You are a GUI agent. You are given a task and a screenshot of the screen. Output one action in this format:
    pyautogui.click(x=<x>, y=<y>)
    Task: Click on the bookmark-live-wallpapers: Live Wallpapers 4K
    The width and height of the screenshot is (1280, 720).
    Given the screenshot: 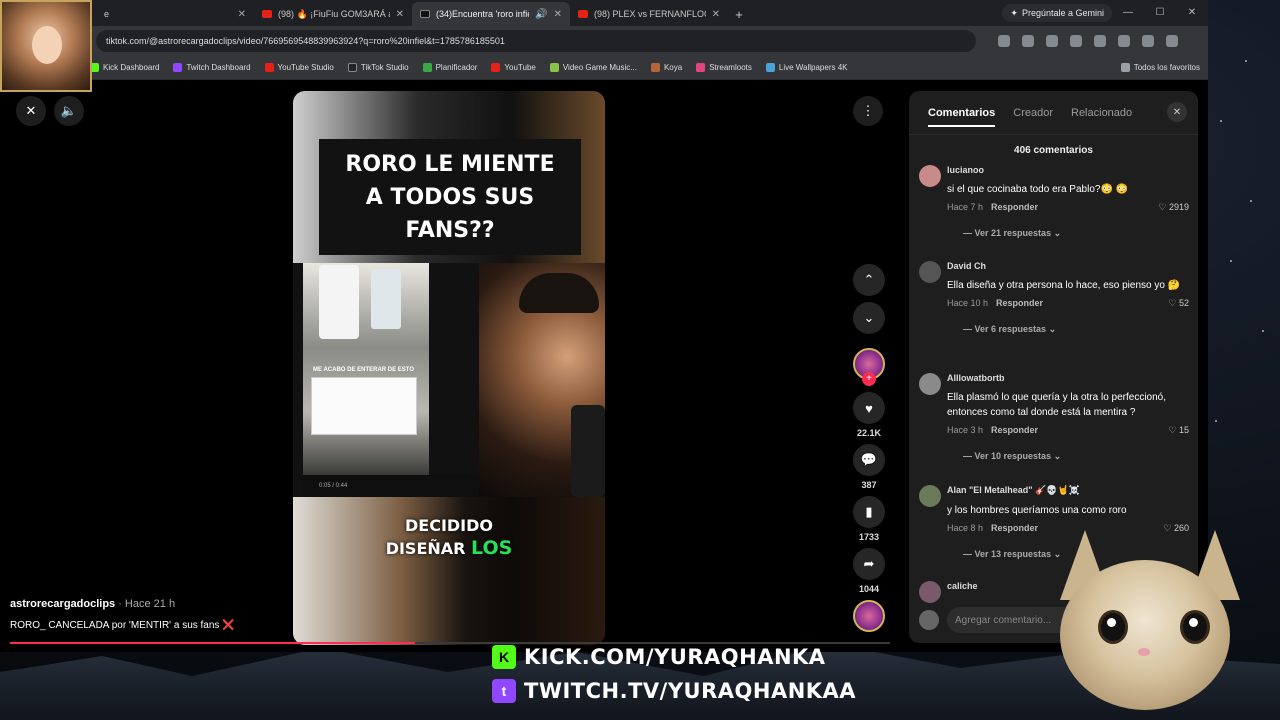 What is the action you would take?
    pyautogui.click(x=806, y=67)
    